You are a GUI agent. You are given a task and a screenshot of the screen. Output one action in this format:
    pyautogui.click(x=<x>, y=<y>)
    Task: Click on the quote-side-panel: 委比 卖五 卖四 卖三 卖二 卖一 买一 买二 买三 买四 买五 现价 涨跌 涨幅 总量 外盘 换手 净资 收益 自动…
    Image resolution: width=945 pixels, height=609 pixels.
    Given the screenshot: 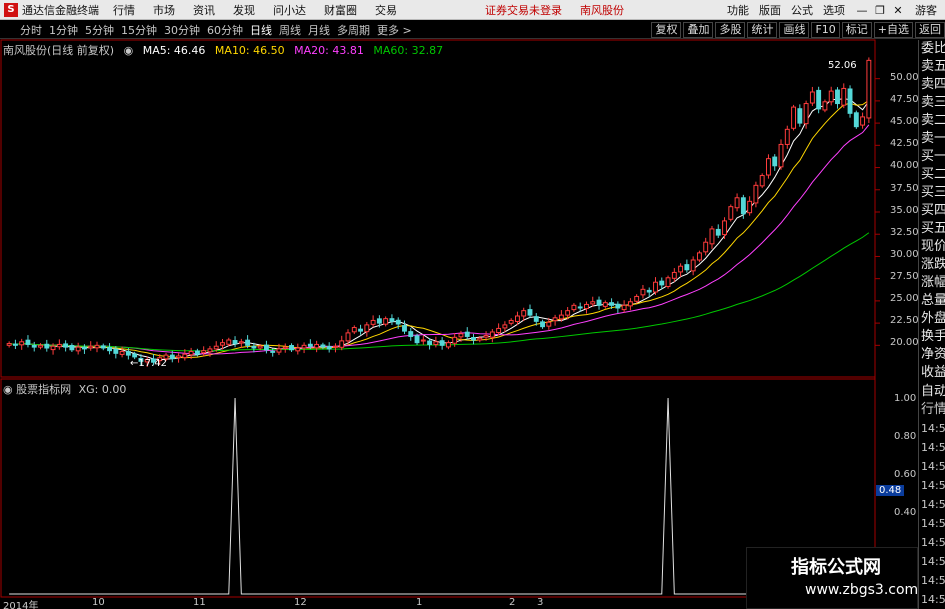 What is the action you would take?
    pyautogui.click(x=931, y=324)
    